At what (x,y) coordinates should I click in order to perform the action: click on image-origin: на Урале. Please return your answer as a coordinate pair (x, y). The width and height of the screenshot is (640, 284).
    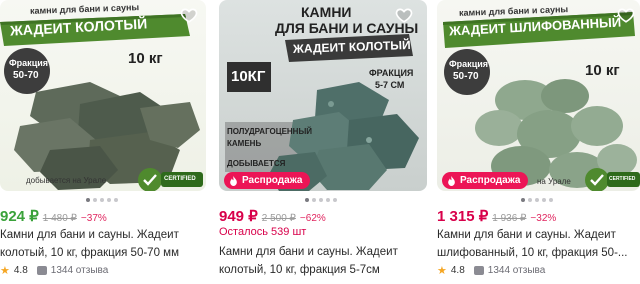
    Looking at the image, I should click on (554, 181).